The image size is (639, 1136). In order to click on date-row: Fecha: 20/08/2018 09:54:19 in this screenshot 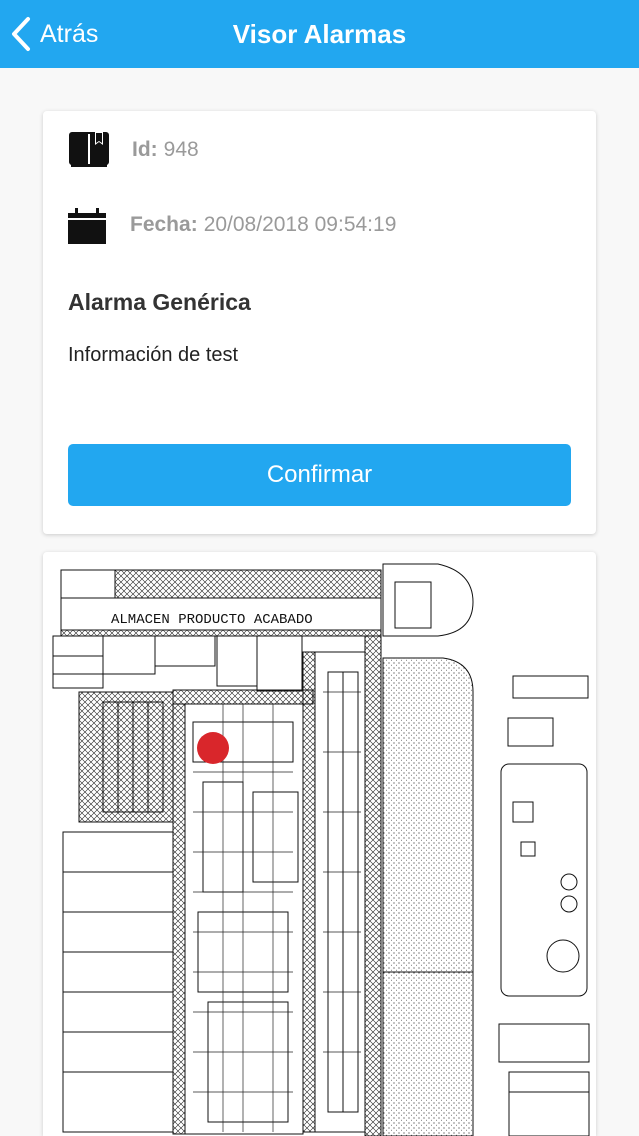, I will do `click(232, 225)`.